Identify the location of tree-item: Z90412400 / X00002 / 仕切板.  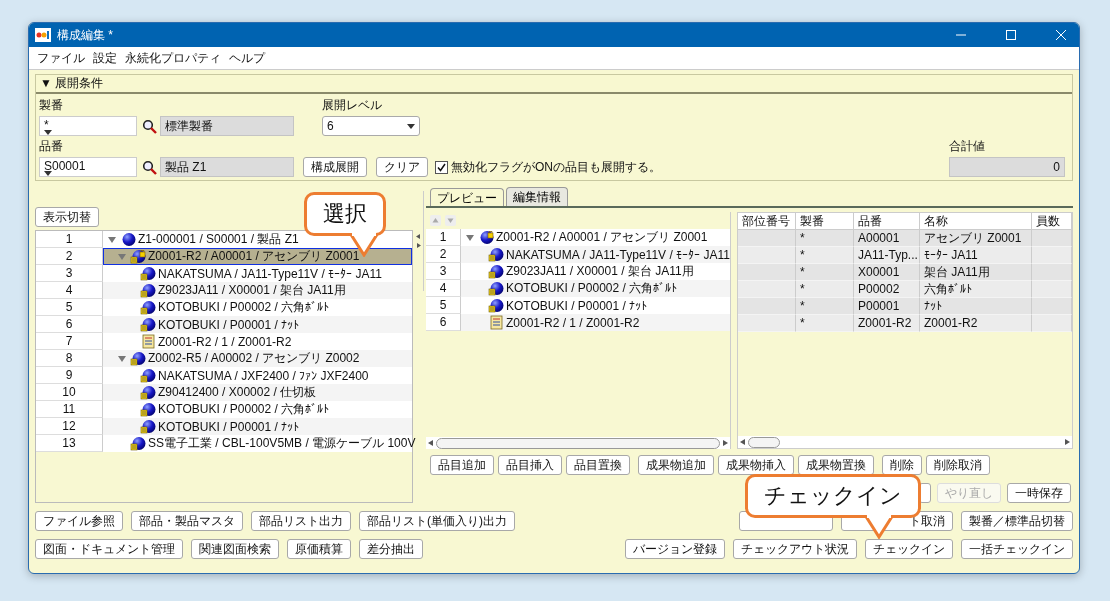
(237, 392).